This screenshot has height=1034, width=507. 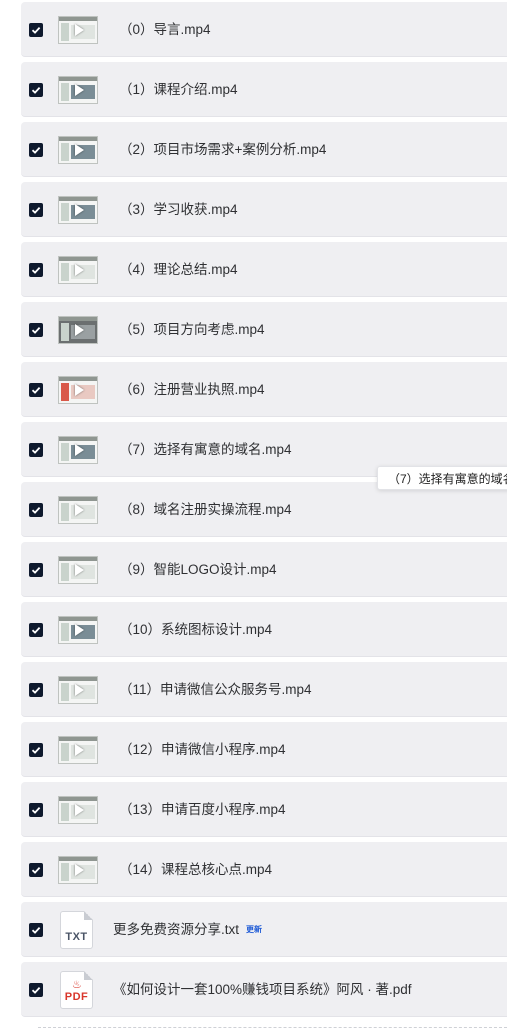 What do you see at coordinates (178, 89) in the screenshot?
I see `file-name: （1）课程介绍.mp4` at bounding box center [178, 89].